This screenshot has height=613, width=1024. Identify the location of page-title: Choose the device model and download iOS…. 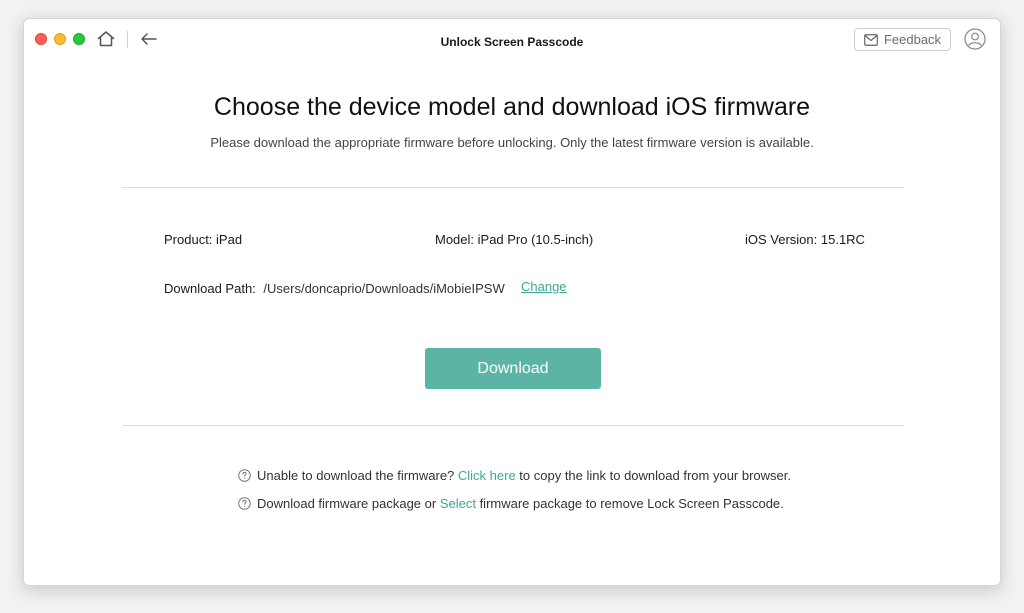
(512, 107).